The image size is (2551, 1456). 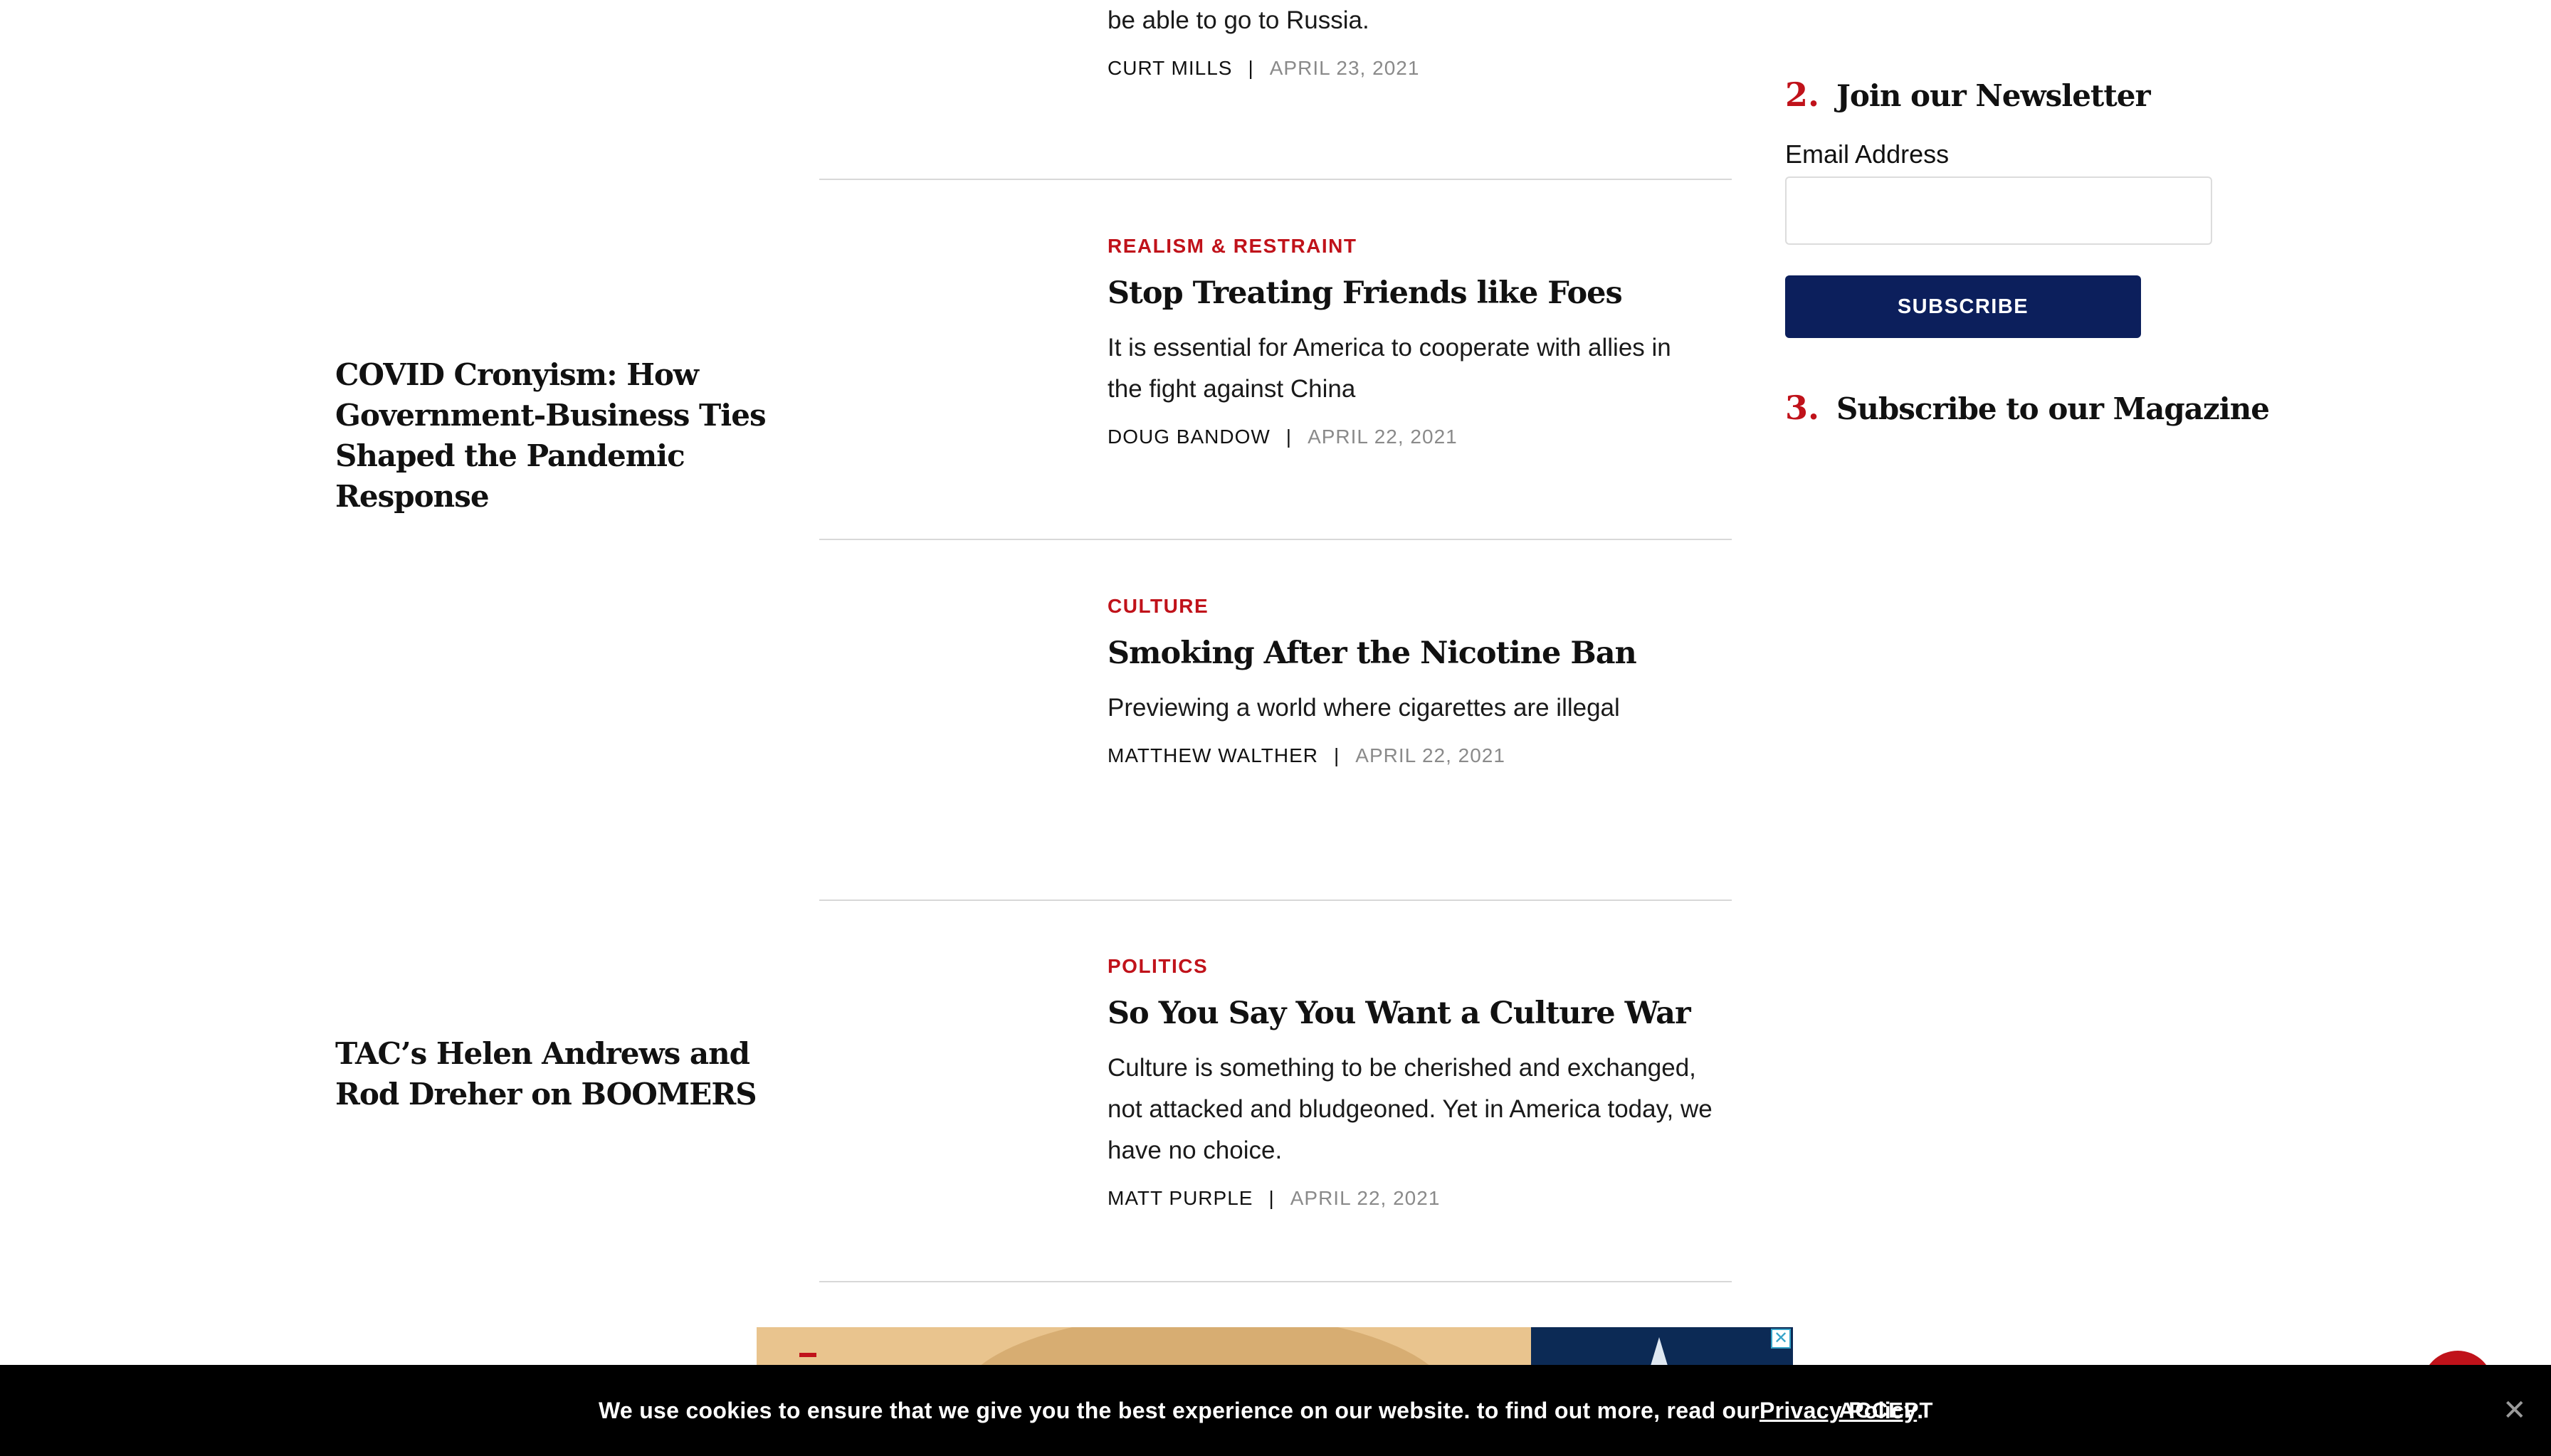 What do you see at coordinates (1803, 408) in the screenshot?
I see `section-number: 3.` at bounding box center [1803, 408].